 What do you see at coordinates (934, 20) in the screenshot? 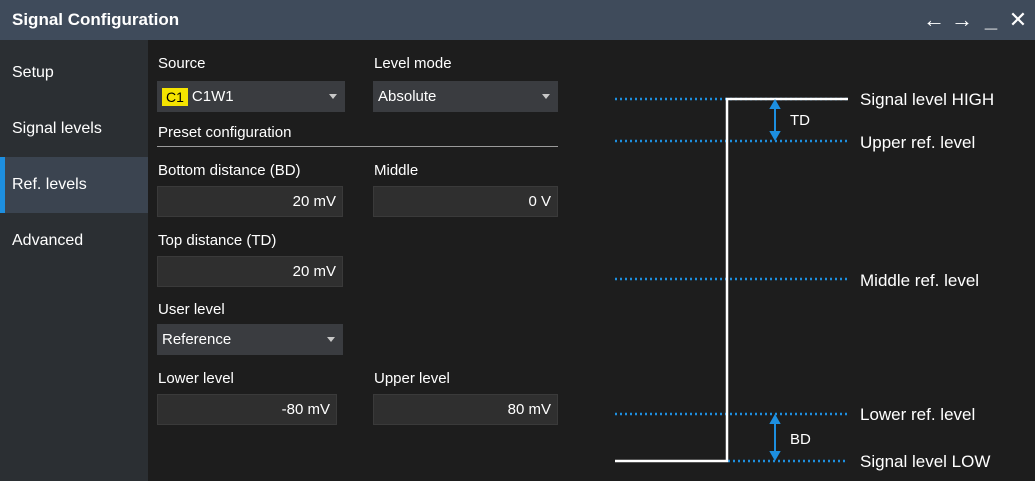
I see `arrow-left-icon: ←` at bounding box center [934, 20].